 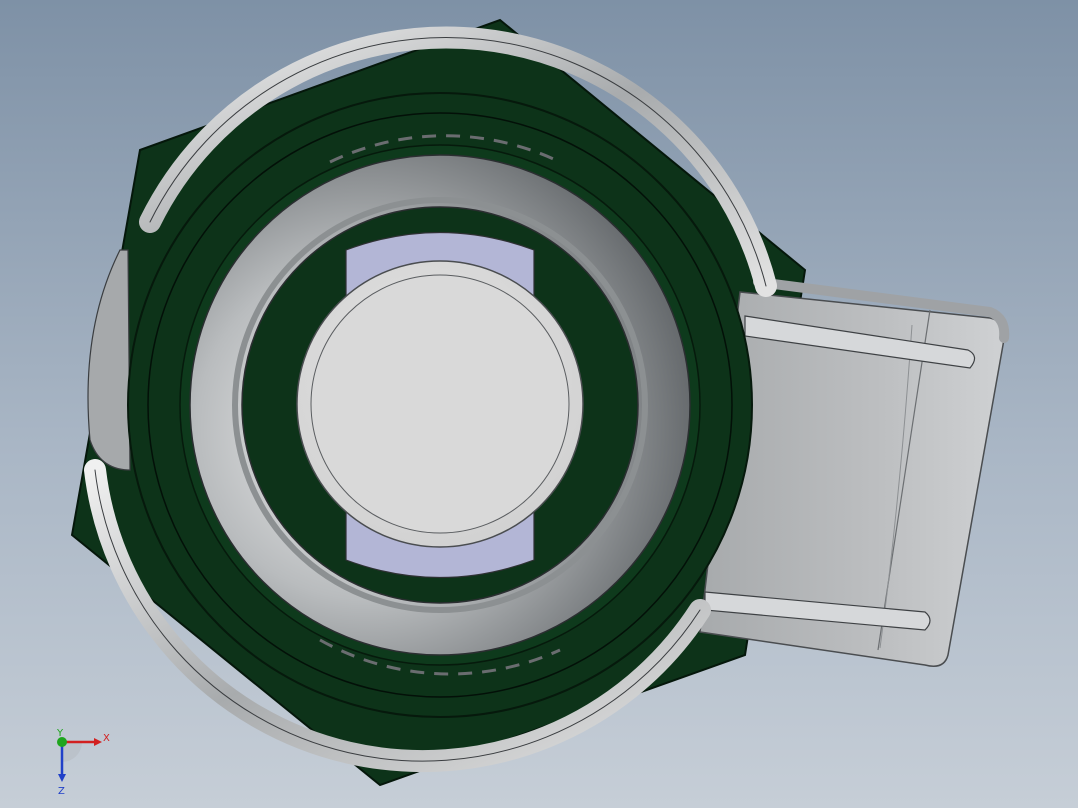 What do you see at coordinates (62, 778) in the screenshot?
I see `z-axis-head` at bounding box center [62, 778].